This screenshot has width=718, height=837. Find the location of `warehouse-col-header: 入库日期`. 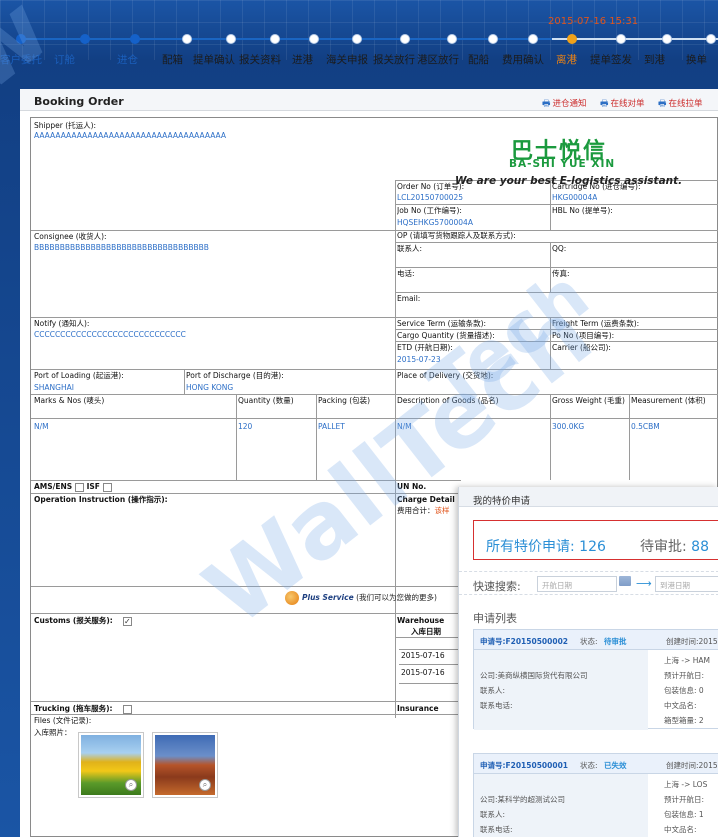

warehouse-col-header: 入库日期 is located at coordinates (426, 631).